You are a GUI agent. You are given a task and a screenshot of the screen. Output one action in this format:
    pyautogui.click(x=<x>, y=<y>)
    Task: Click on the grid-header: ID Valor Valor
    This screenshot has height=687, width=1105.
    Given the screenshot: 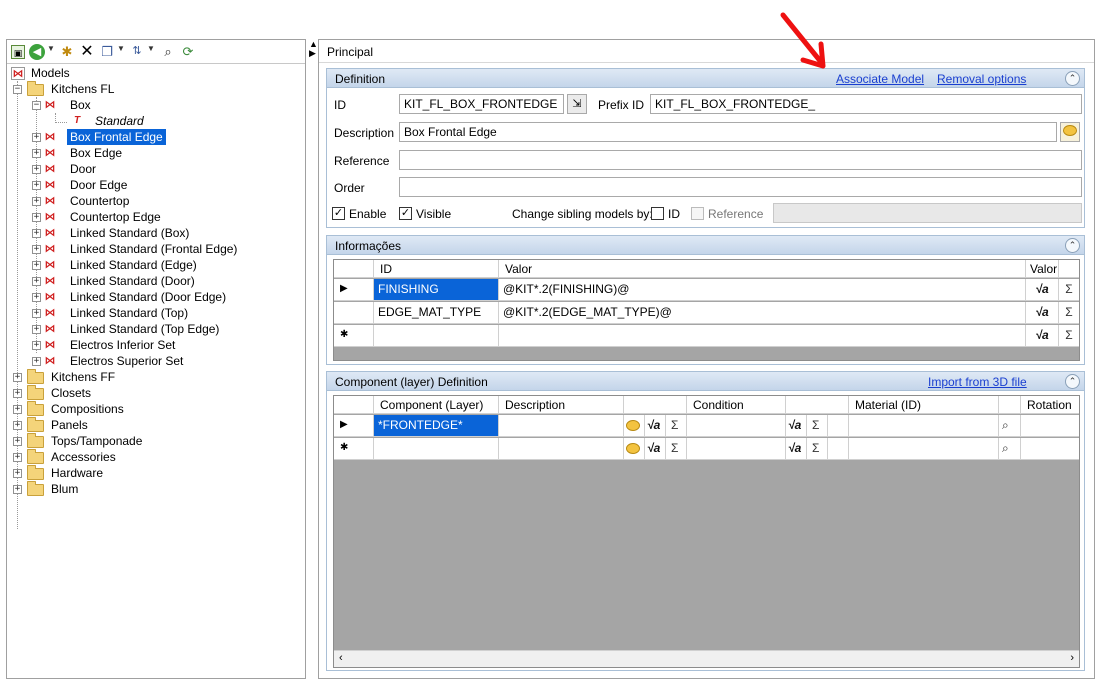 What is the action you would take?
    pyautogui.click(x=706, y=269)
    